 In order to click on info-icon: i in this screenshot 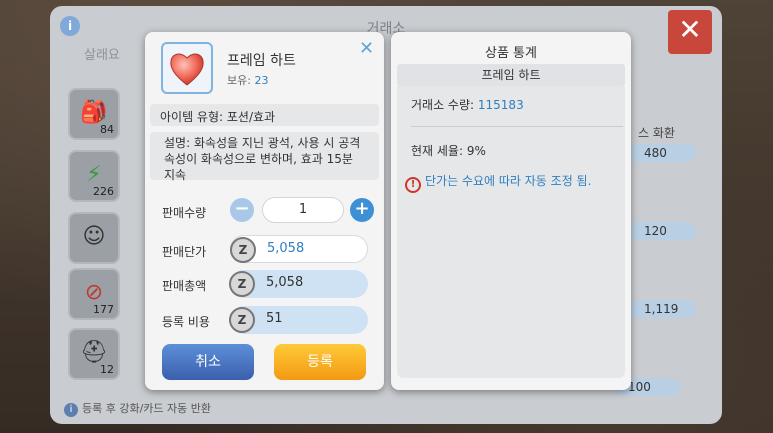, I will do `click(71, 410)`.